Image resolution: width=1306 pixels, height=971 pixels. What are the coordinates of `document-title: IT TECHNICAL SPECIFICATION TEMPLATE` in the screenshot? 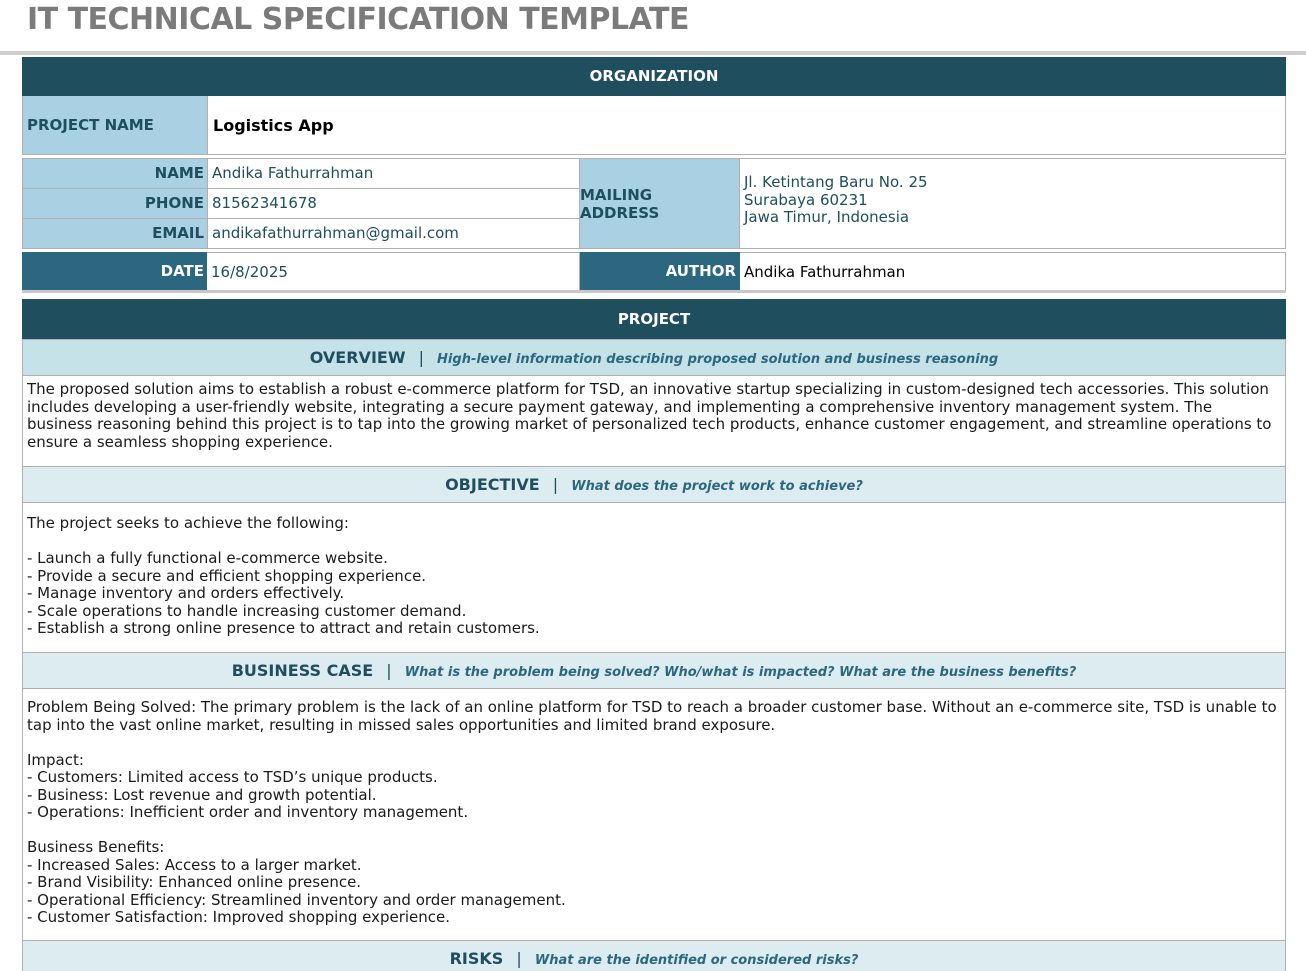 It's located at (358, 19).